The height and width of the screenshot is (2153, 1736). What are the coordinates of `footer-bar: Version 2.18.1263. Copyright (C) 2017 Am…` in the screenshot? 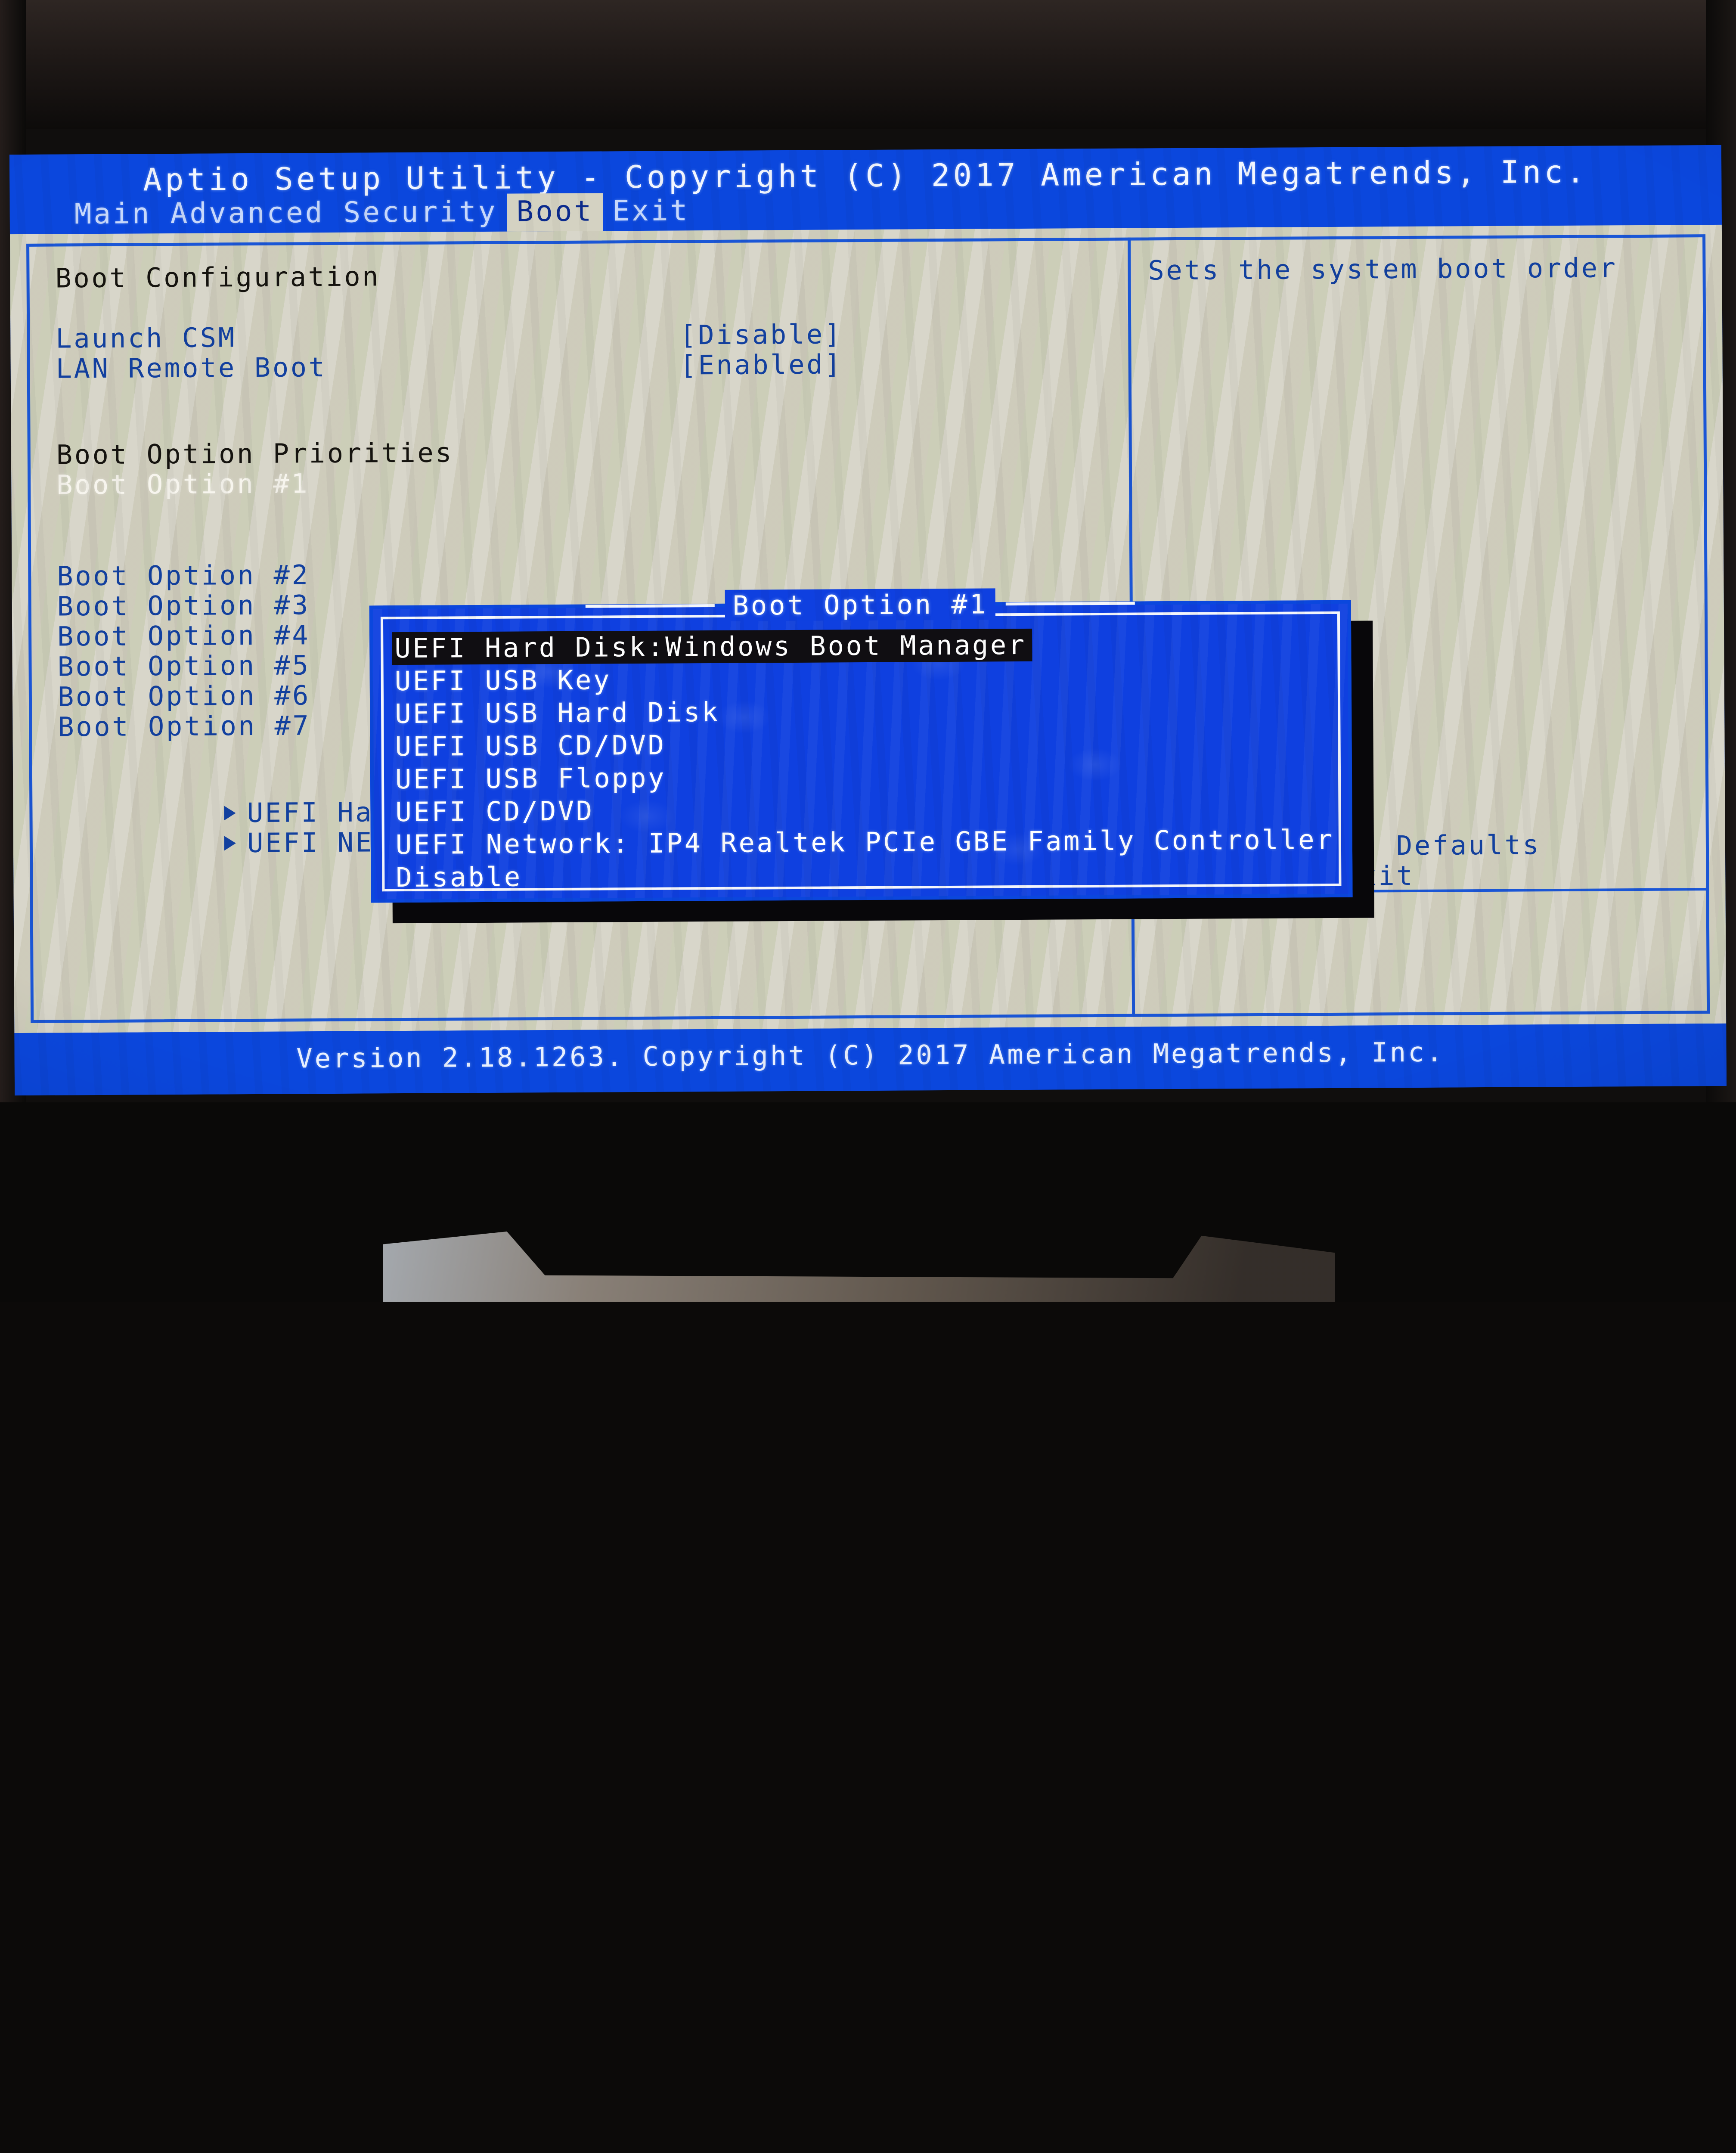 It's located at (871, 1059).